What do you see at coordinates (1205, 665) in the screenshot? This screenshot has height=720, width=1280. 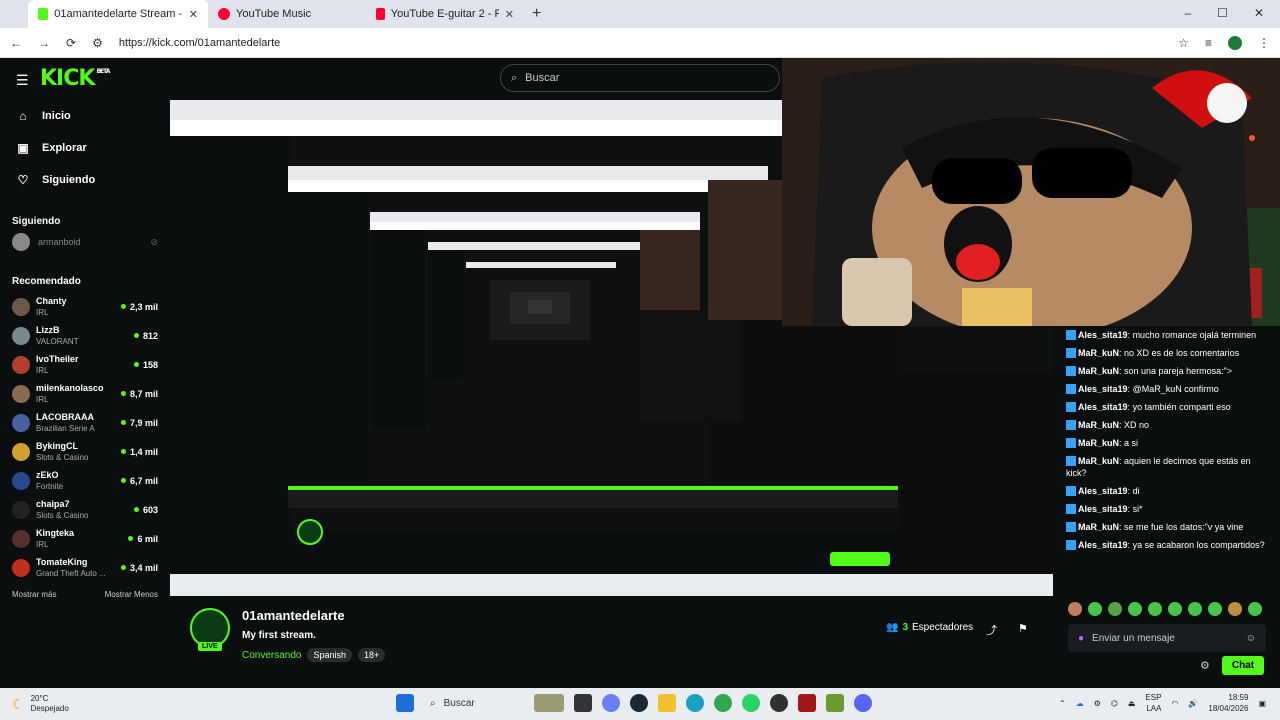 I see `chat-settings-gear-icon: ⚙` at bounding box center [1205, 665].